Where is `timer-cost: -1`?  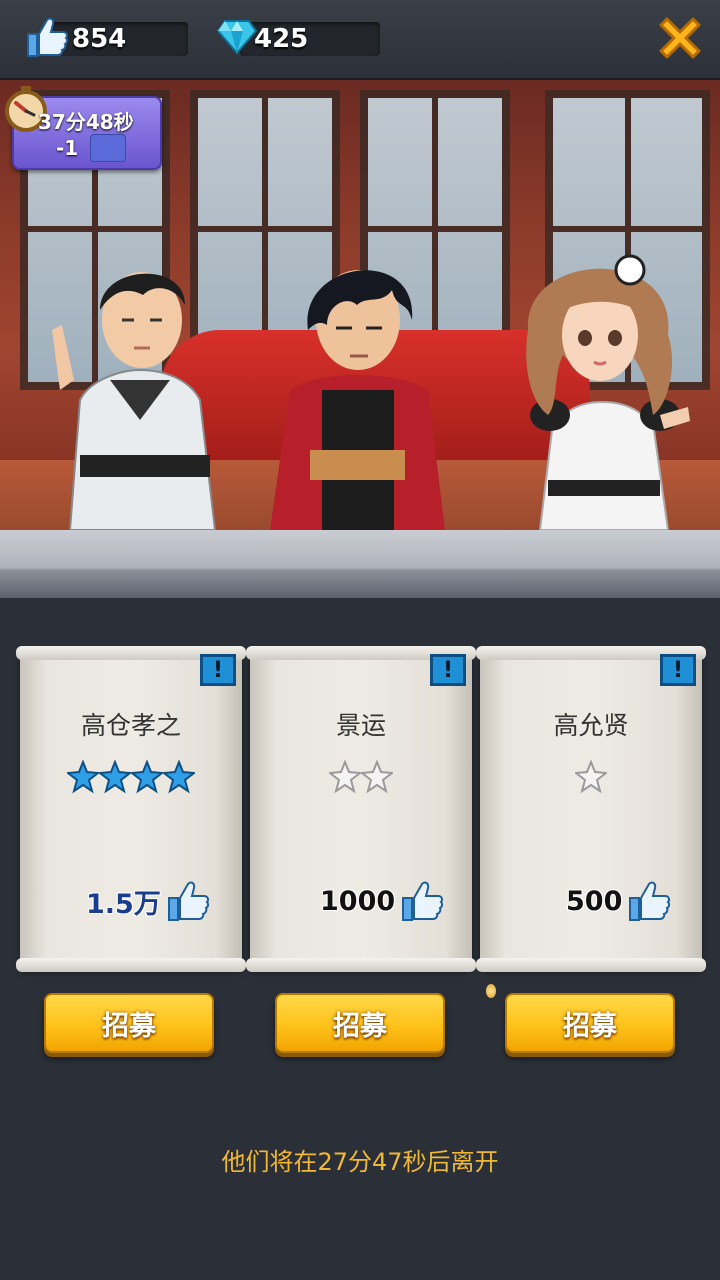 timer-cost: -1 is located at coordinates (67, 148).